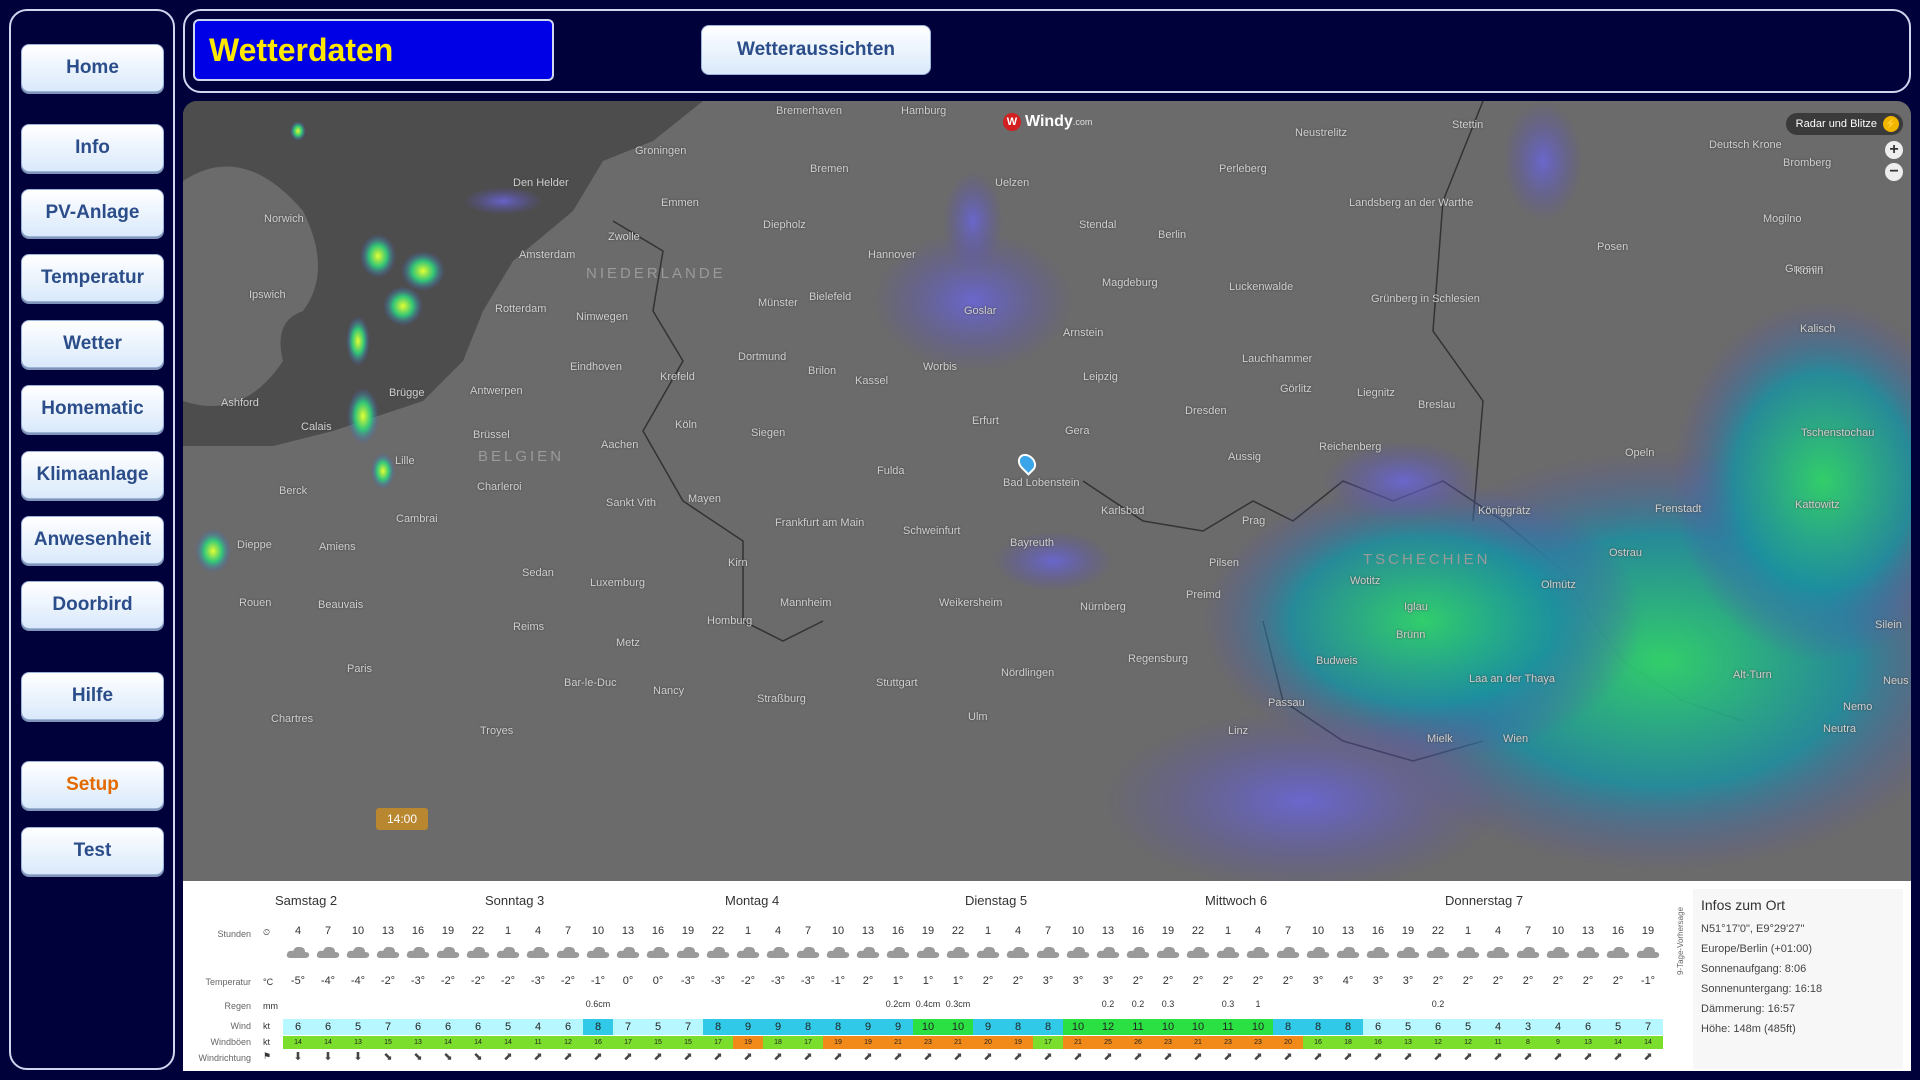 This screenshot has width=1920, height=1080. What do you see at coordinates (1348, 981) in the screenshot?
I see `temperature-cell: 4°` at bounding box center [1348, 981].